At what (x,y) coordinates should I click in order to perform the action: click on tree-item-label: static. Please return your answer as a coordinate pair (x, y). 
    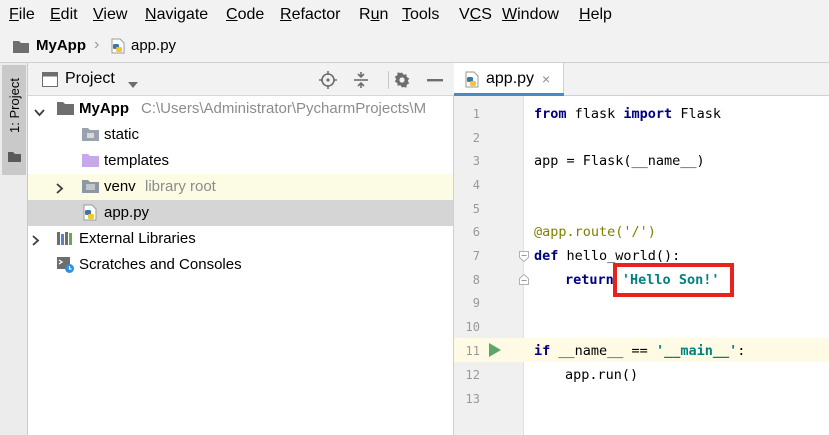
    Looking at the image, I should click on (122, 134).